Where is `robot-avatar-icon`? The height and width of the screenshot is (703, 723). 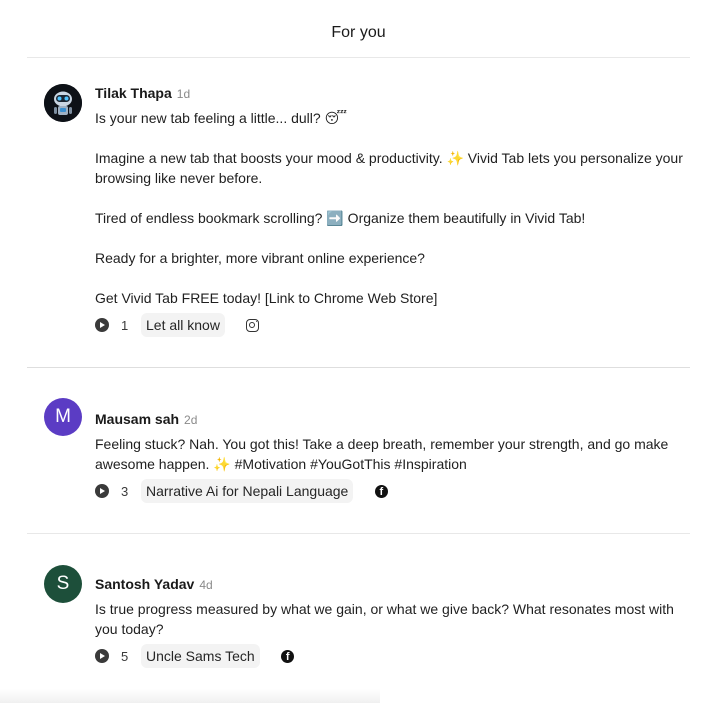 robot-avatar-icon is located at coordinates (63, 103).